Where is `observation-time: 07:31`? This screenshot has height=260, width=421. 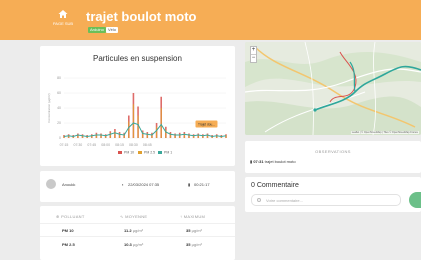
observation-time: 07:31 is located at coordinates (258, 161).